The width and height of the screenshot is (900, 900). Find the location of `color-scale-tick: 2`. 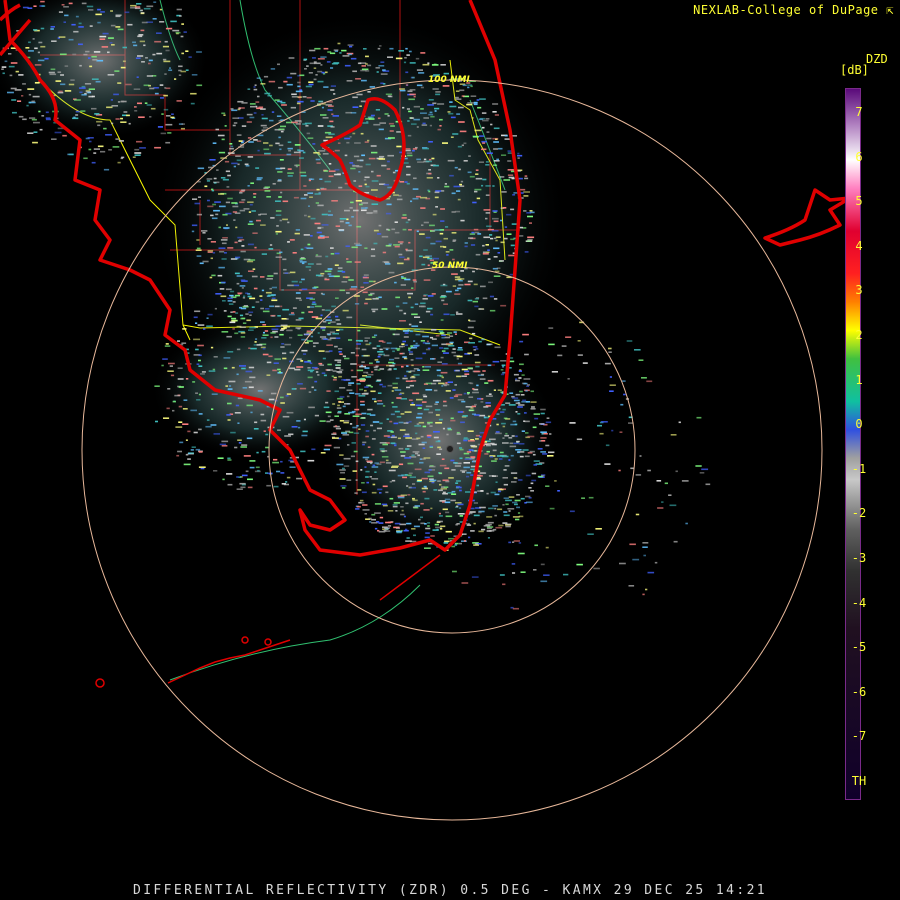

color-scale-tick: 2 is located at coordinates (859, 335).